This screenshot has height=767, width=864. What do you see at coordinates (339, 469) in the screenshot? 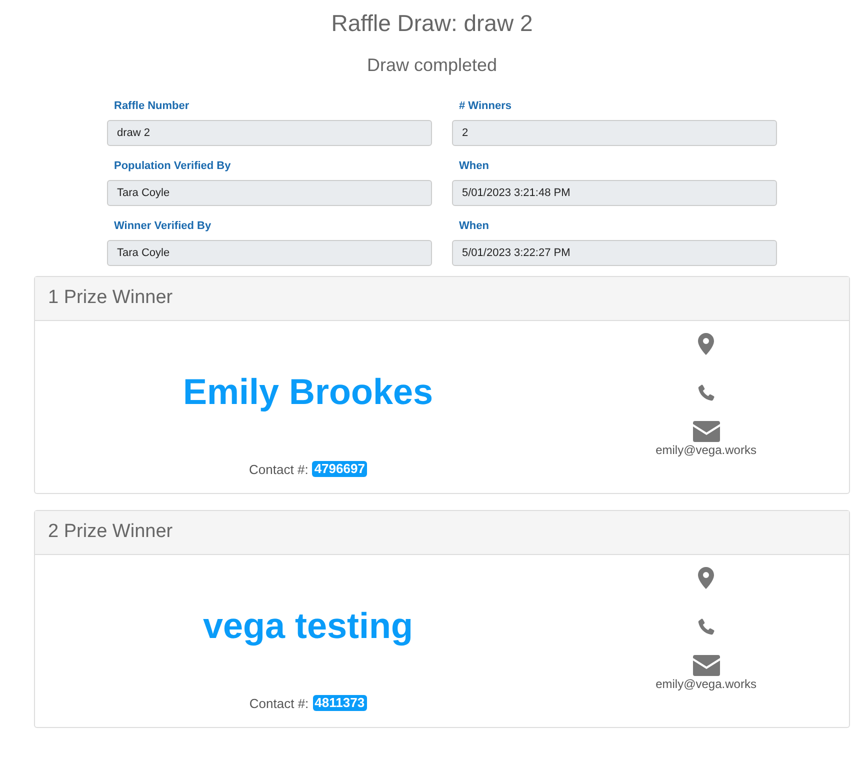
I see `contact-number: 4796697` at bounding box center [339, 469].